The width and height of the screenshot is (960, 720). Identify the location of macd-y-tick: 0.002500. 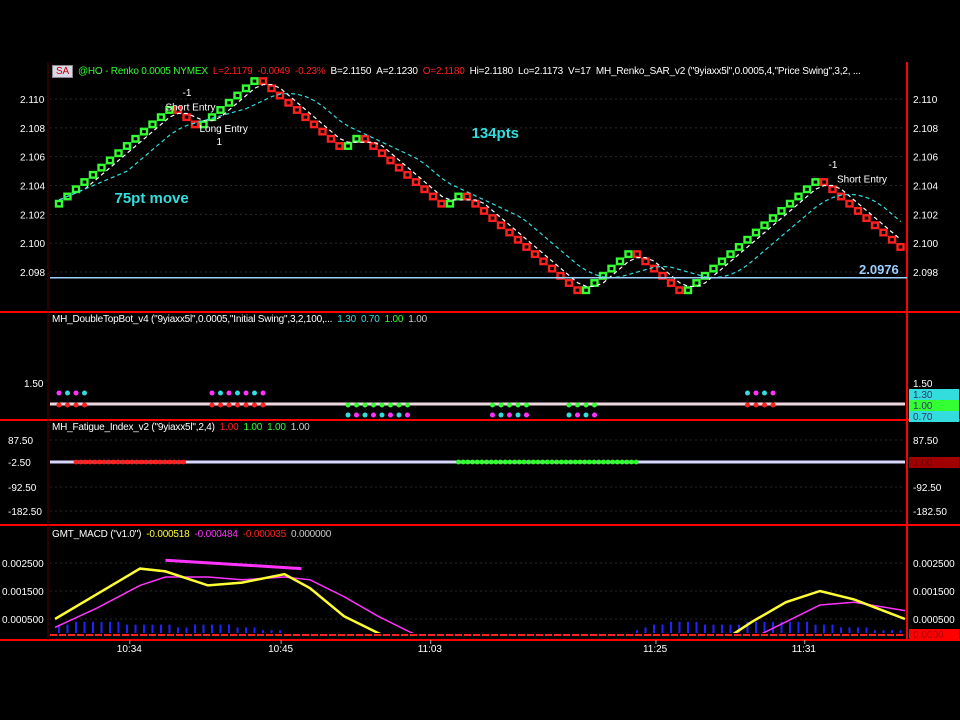
(23, 564).